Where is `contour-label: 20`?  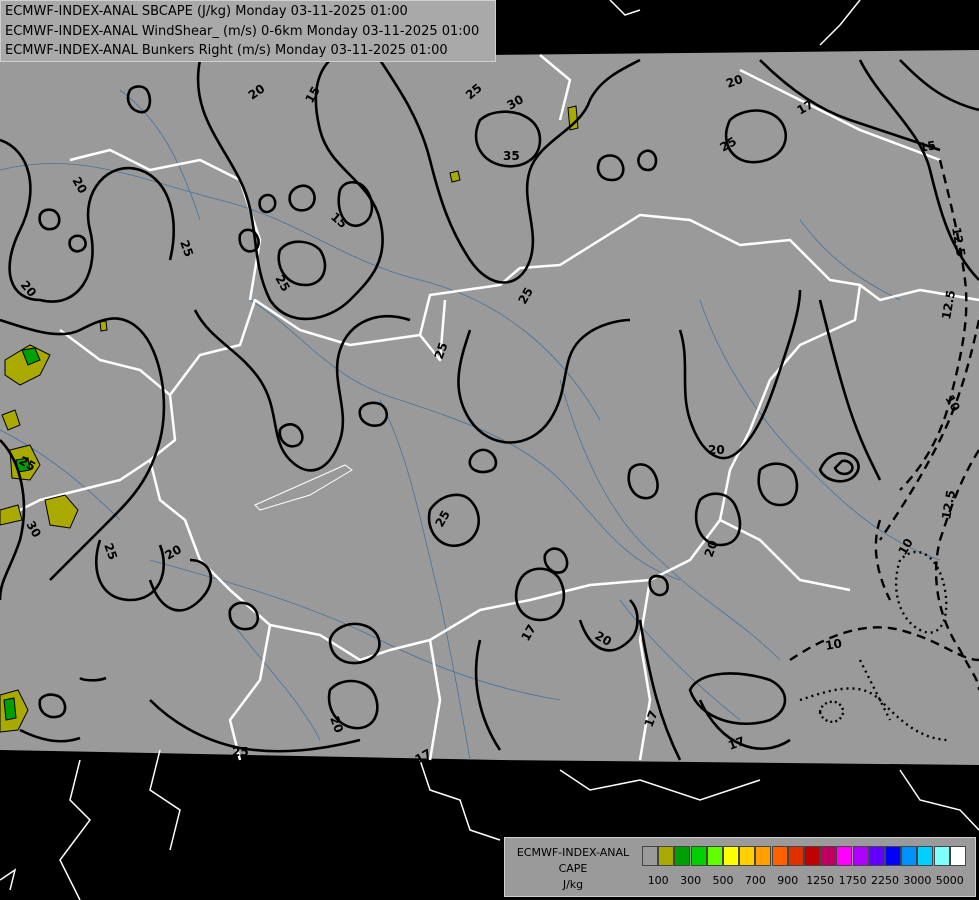 contour-label: 20 is located at coordinates (716, 450).